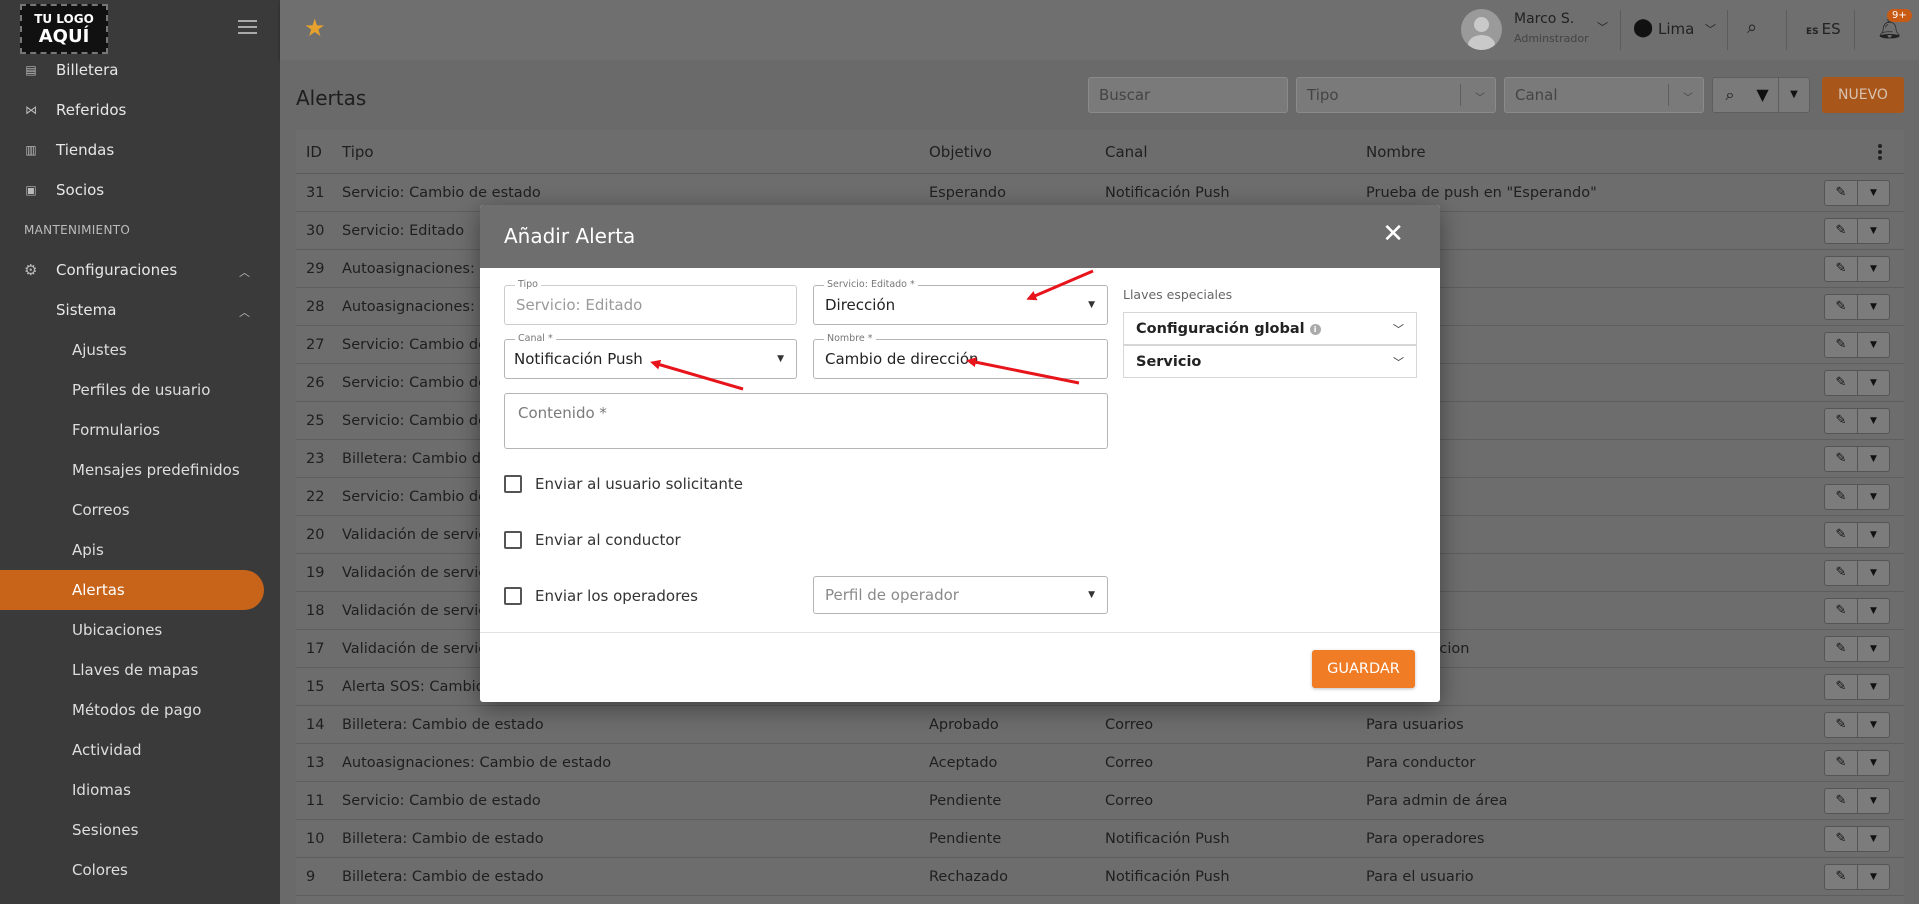 The width and height of the screenshot is (1919, 904). I want to click on sidebar-item-sesiones: Sesiones, so click(140, 830).